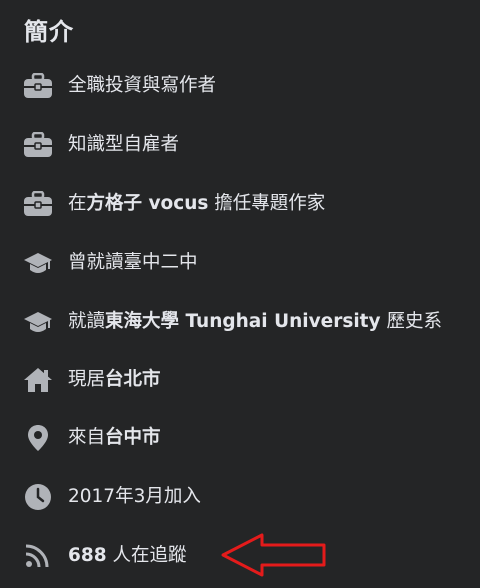 Image resolution: width=480 pixels, height=588 pixels. I want to click on intro-item-current-city: 現居台北市, so click(90, 380).